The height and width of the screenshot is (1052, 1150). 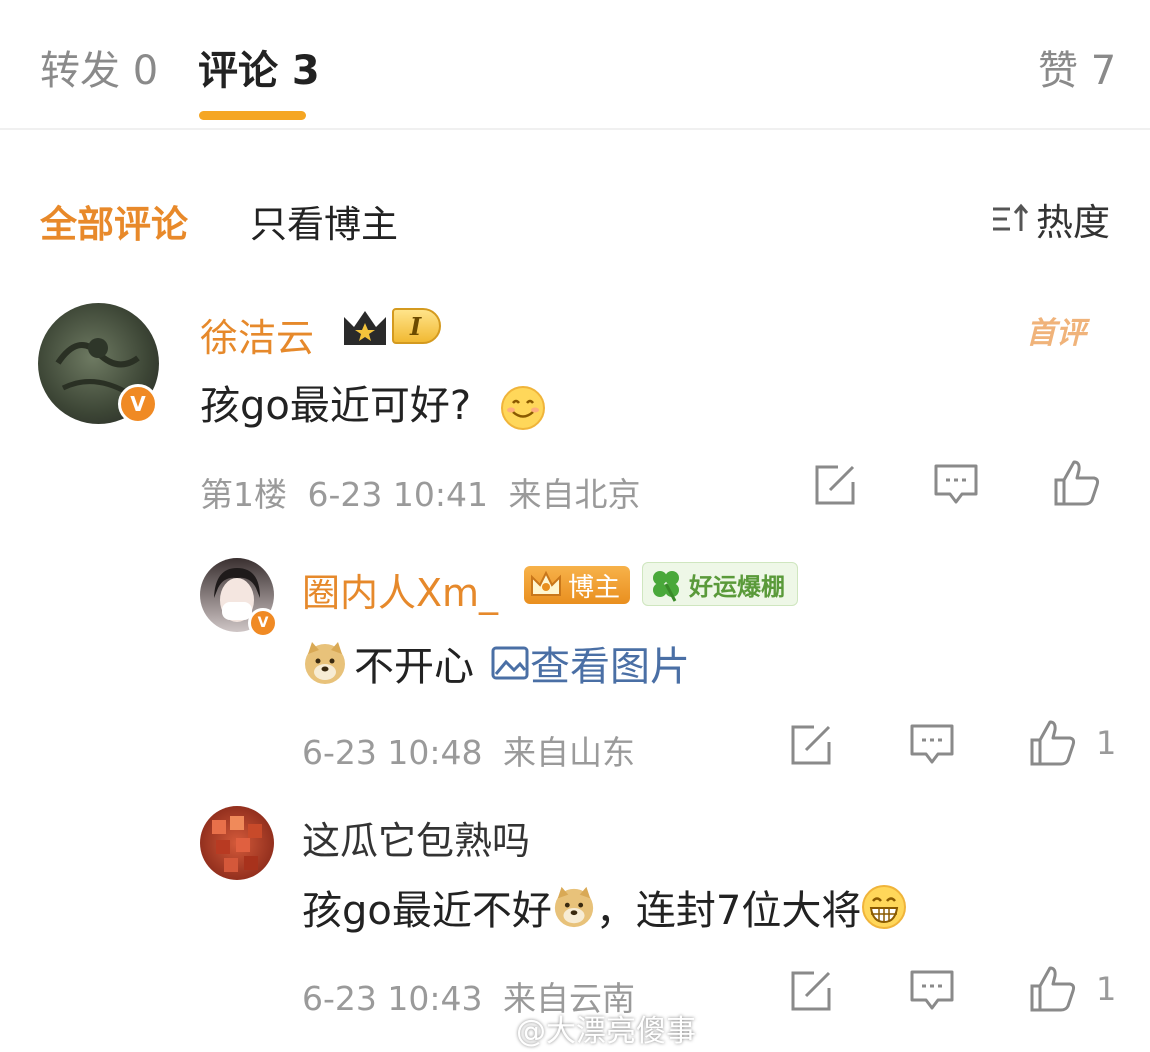 I want to click on luck-badge: 好运爆棚, so click(x=720, y=584).